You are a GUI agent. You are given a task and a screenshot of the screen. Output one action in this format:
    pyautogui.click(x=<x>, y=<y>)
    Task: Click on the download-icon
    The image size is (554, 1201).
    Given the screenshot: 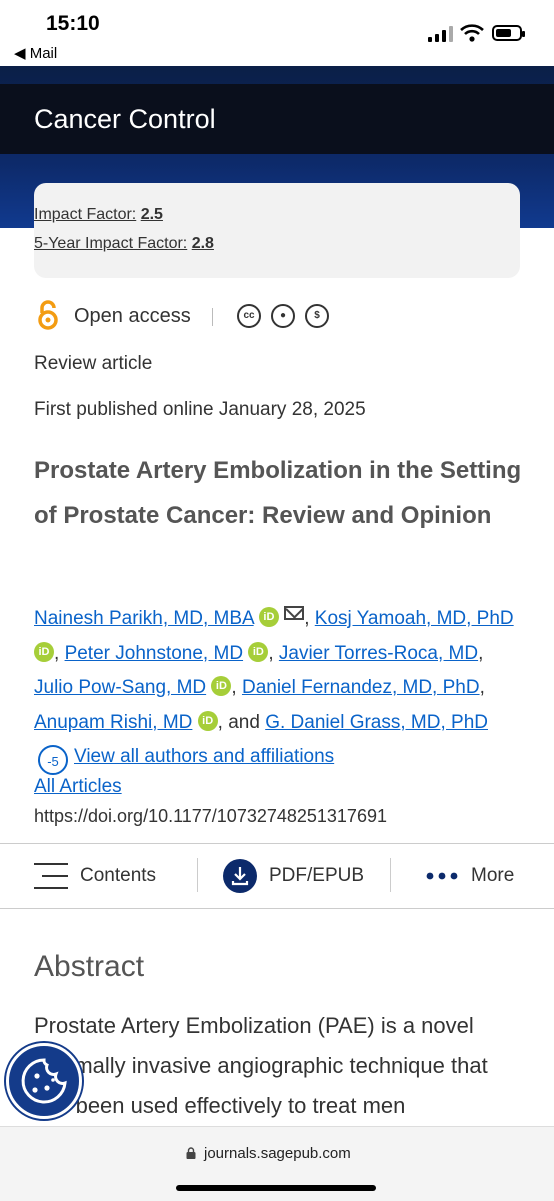 What is the action you would take?
    pyautogui.click(x=240, y=876)
    